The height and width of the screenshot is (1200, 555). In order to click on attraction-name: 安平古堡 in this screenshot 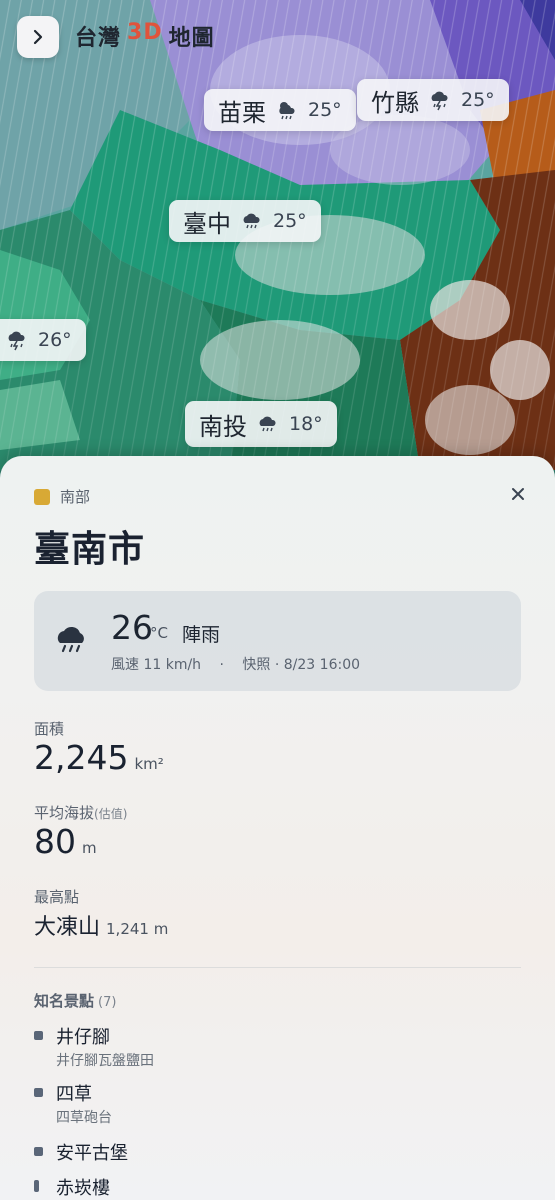, I will do `click(92, 1153)`.